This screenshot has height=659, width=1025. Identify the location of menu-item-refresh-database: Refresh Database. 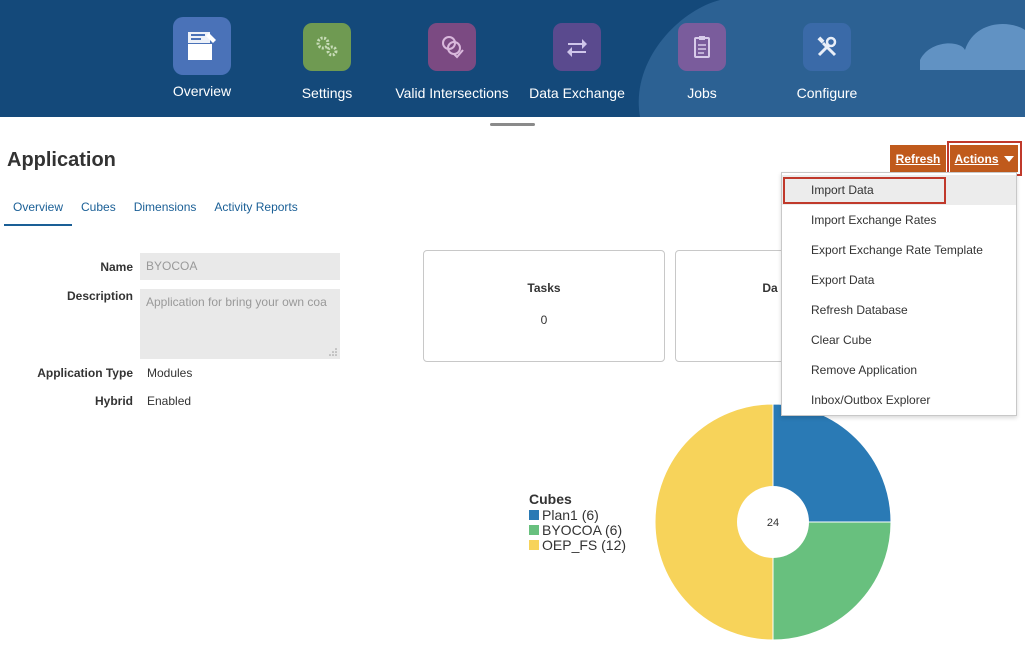
(899, 310).